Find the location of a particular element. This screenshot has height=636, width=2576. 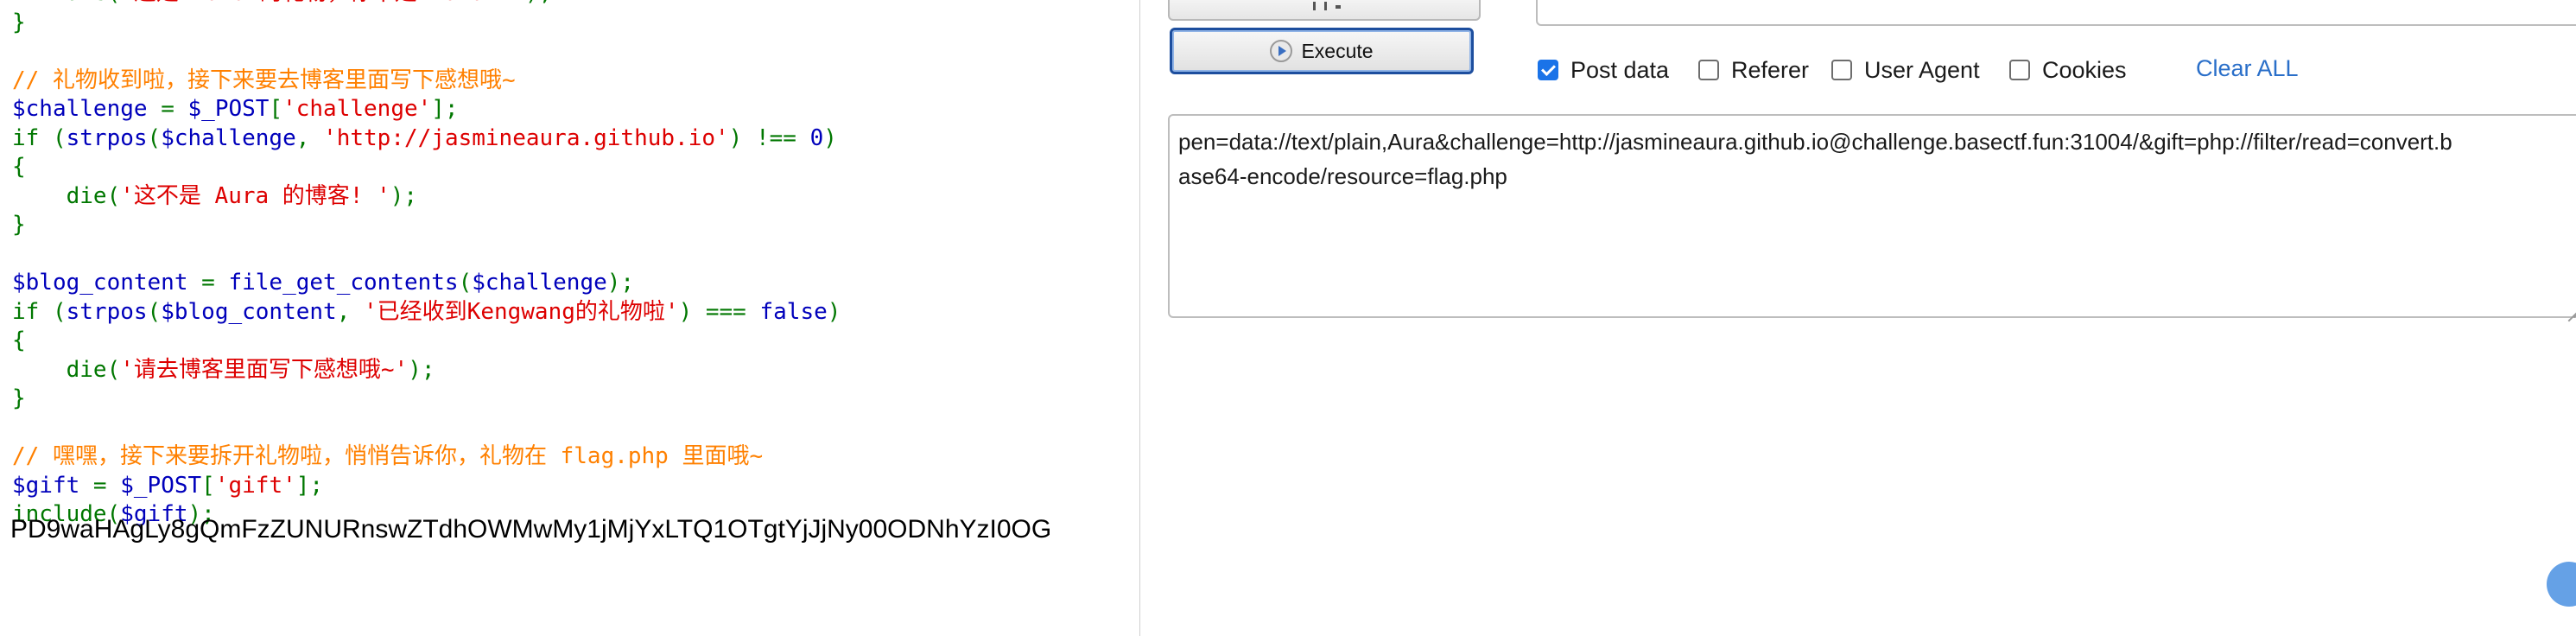

resize-handle-icon is located at coordinates (2569, 304).